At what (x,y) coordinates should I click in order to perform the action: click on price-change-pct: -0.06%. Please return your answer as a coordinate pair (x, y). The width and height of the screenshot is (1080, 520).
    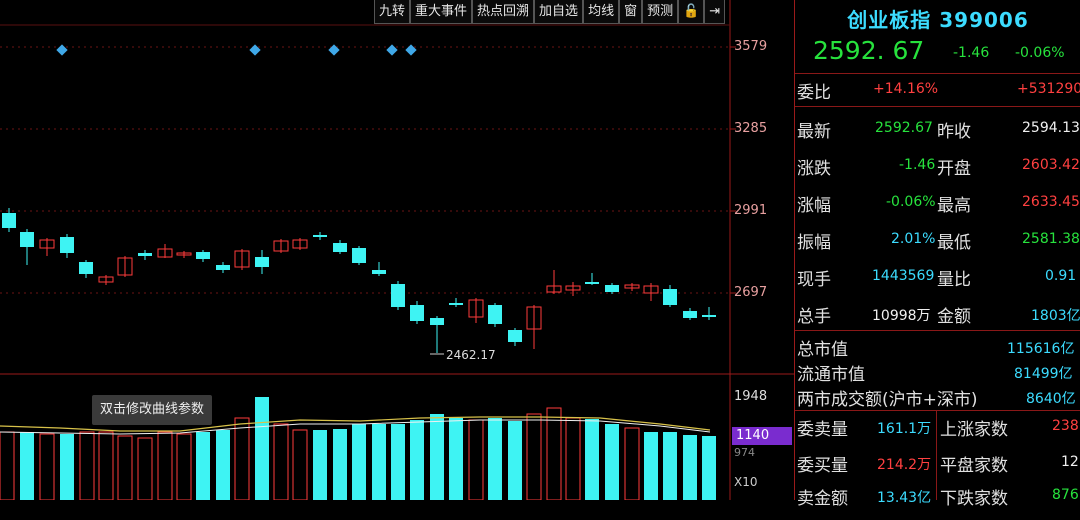
    Looking at the image, I should click on (1040, 53).